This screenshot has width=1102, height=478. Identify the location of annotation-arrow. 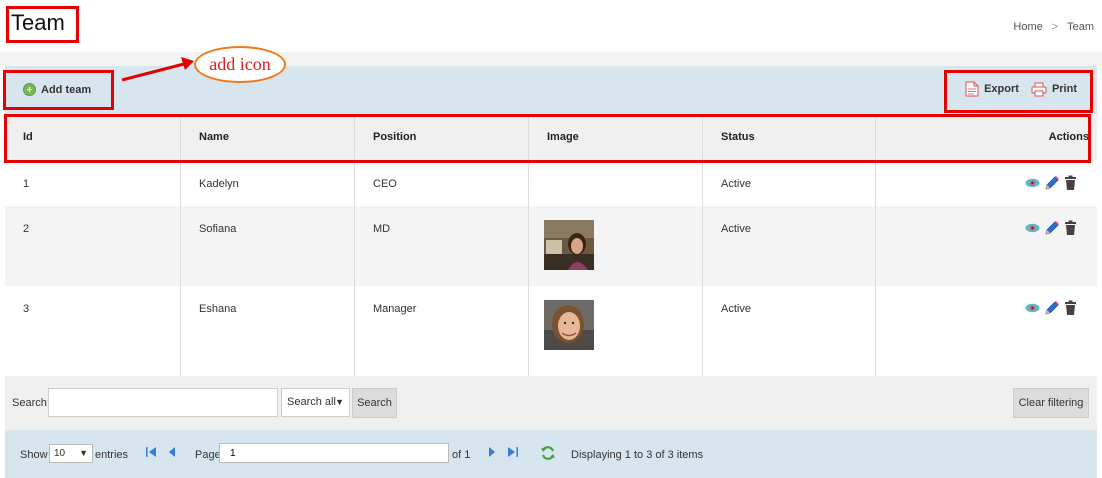
(157, 69).